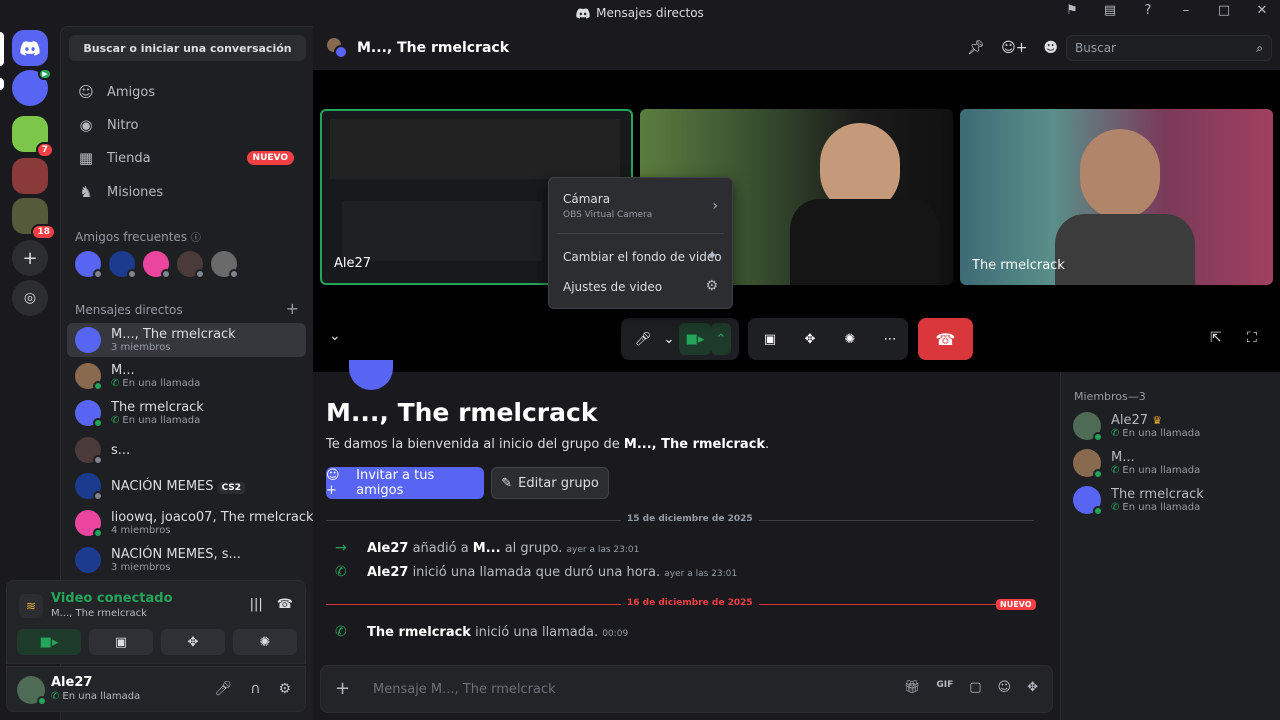 The width and height of the screenshot is (1280, 720). What do you see at coordinates (187, 48) in the screenshot?
I see `find-conversation-button: Buscar o iniciar una conversación` at bounding box center [187, 48].